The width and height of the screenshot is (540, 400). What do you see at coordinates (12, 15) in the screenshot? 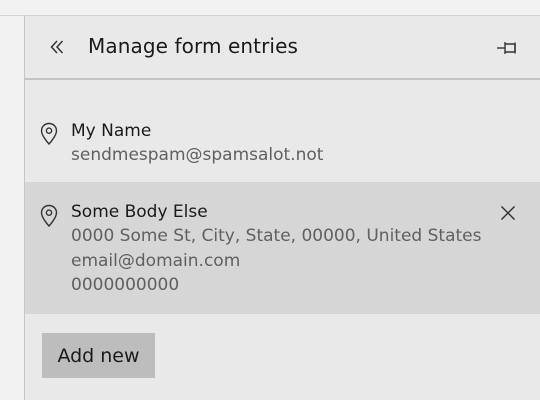
I see `background-divider` at bounding box center [12, 15].